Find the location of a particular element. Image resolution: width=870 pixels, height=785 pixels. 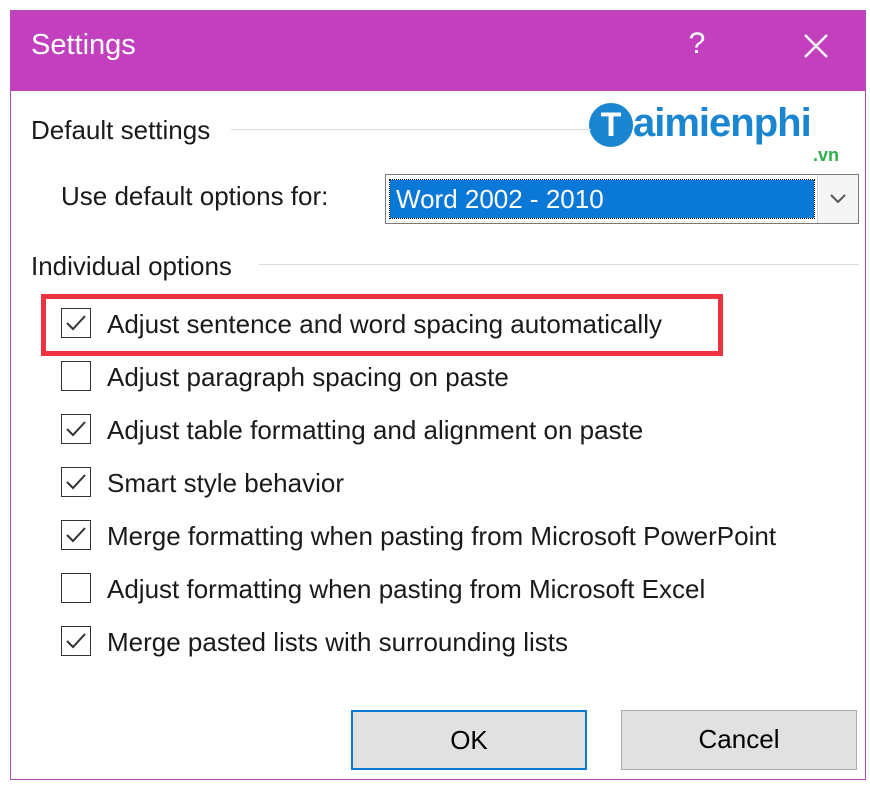

watermark-logo: T aimienphi .vn is located at coordinates (723, 134).